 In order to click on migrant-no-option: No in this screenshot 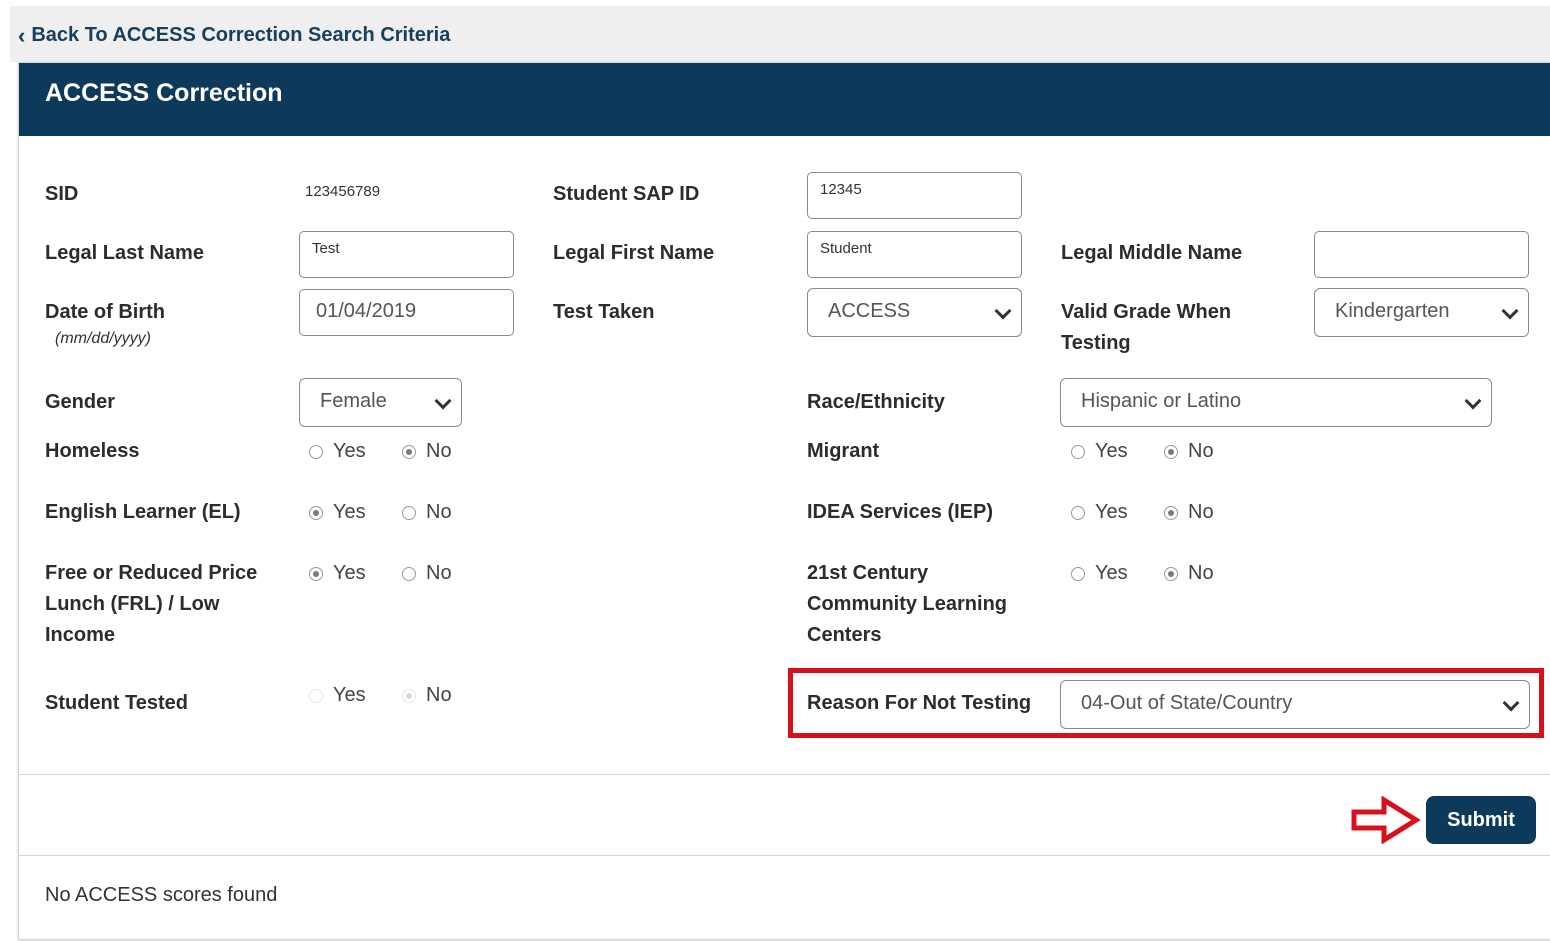, I will do `click(1189, 451)`.